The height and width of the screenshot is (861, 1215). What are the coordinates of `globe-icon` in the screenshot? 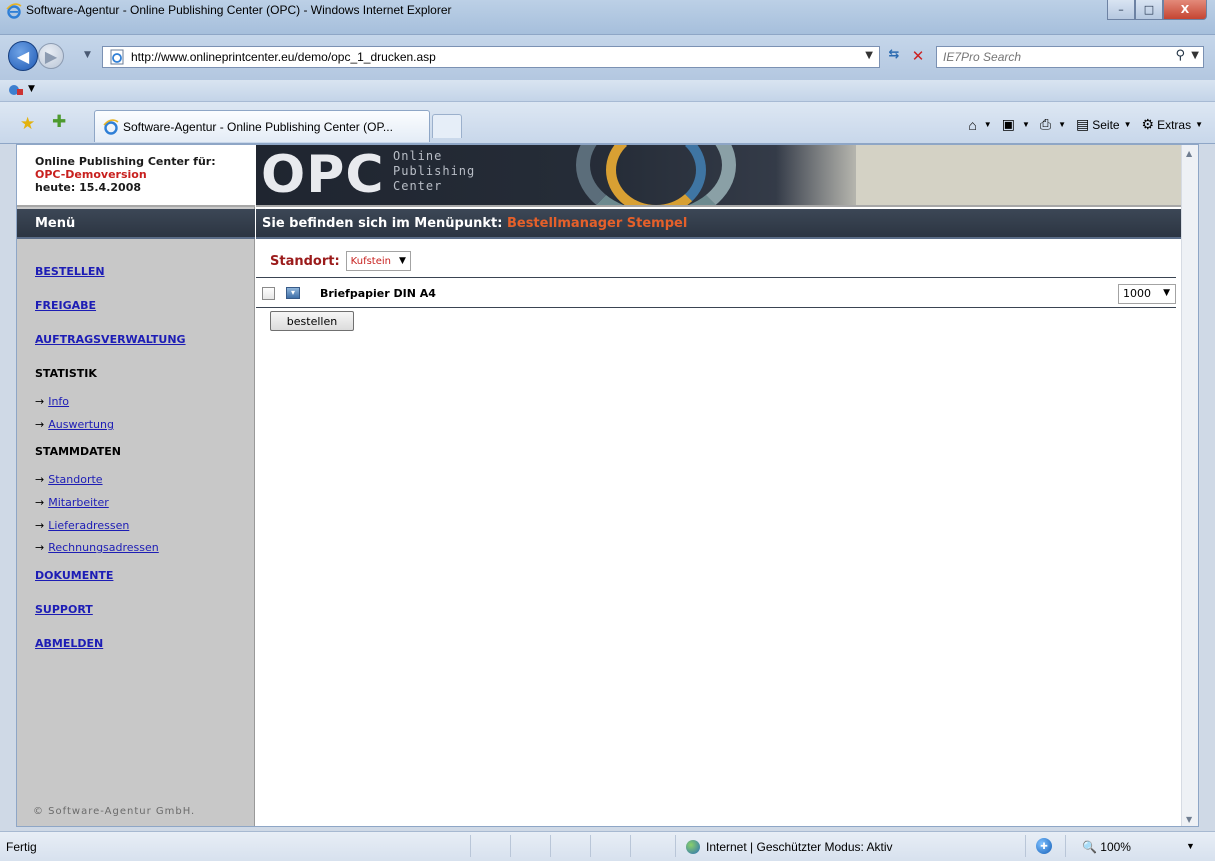 It's located at (693, 847).